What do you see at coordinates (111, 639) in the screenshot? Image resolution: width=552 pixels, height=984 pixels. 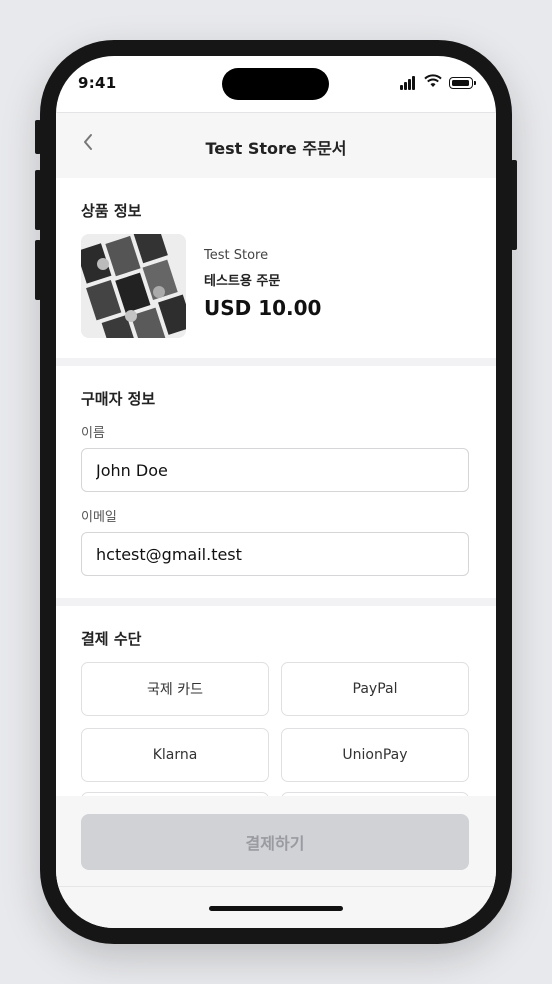 I see `payment-section-title: 결제 수단` at bounding box center [111, 639].